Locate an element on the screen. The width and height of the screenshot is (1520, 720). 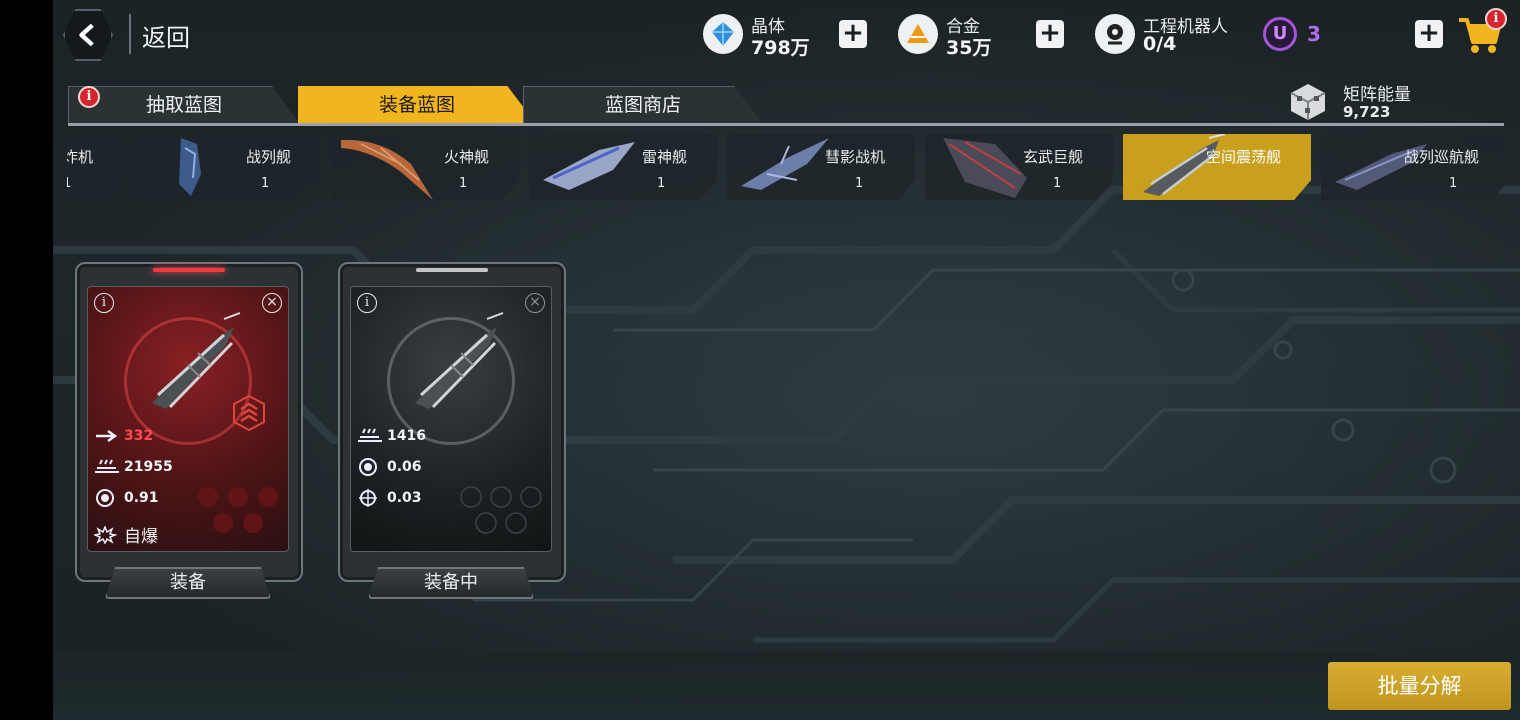
crosshair-icon is located at coordinates (368, 498).